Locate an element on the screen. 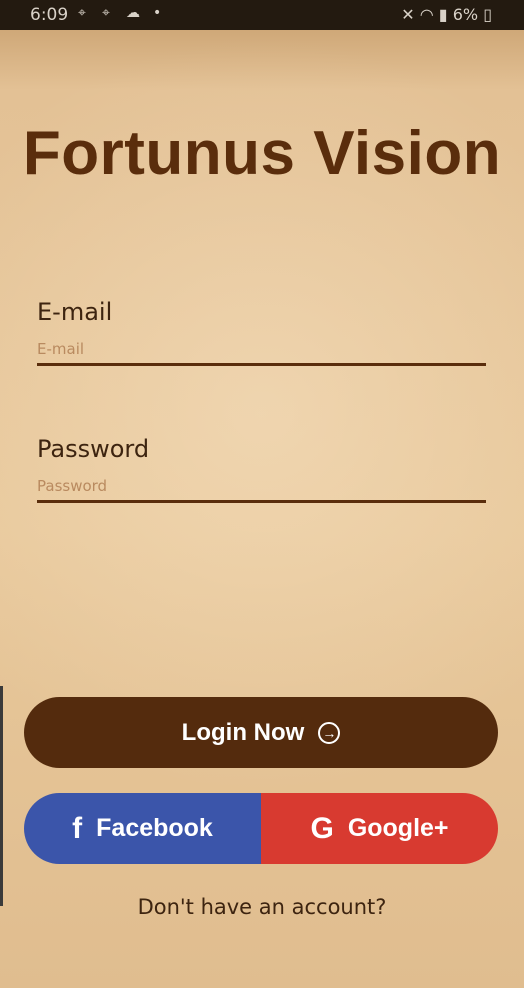  email-underline is located at coordinates (261, 364).